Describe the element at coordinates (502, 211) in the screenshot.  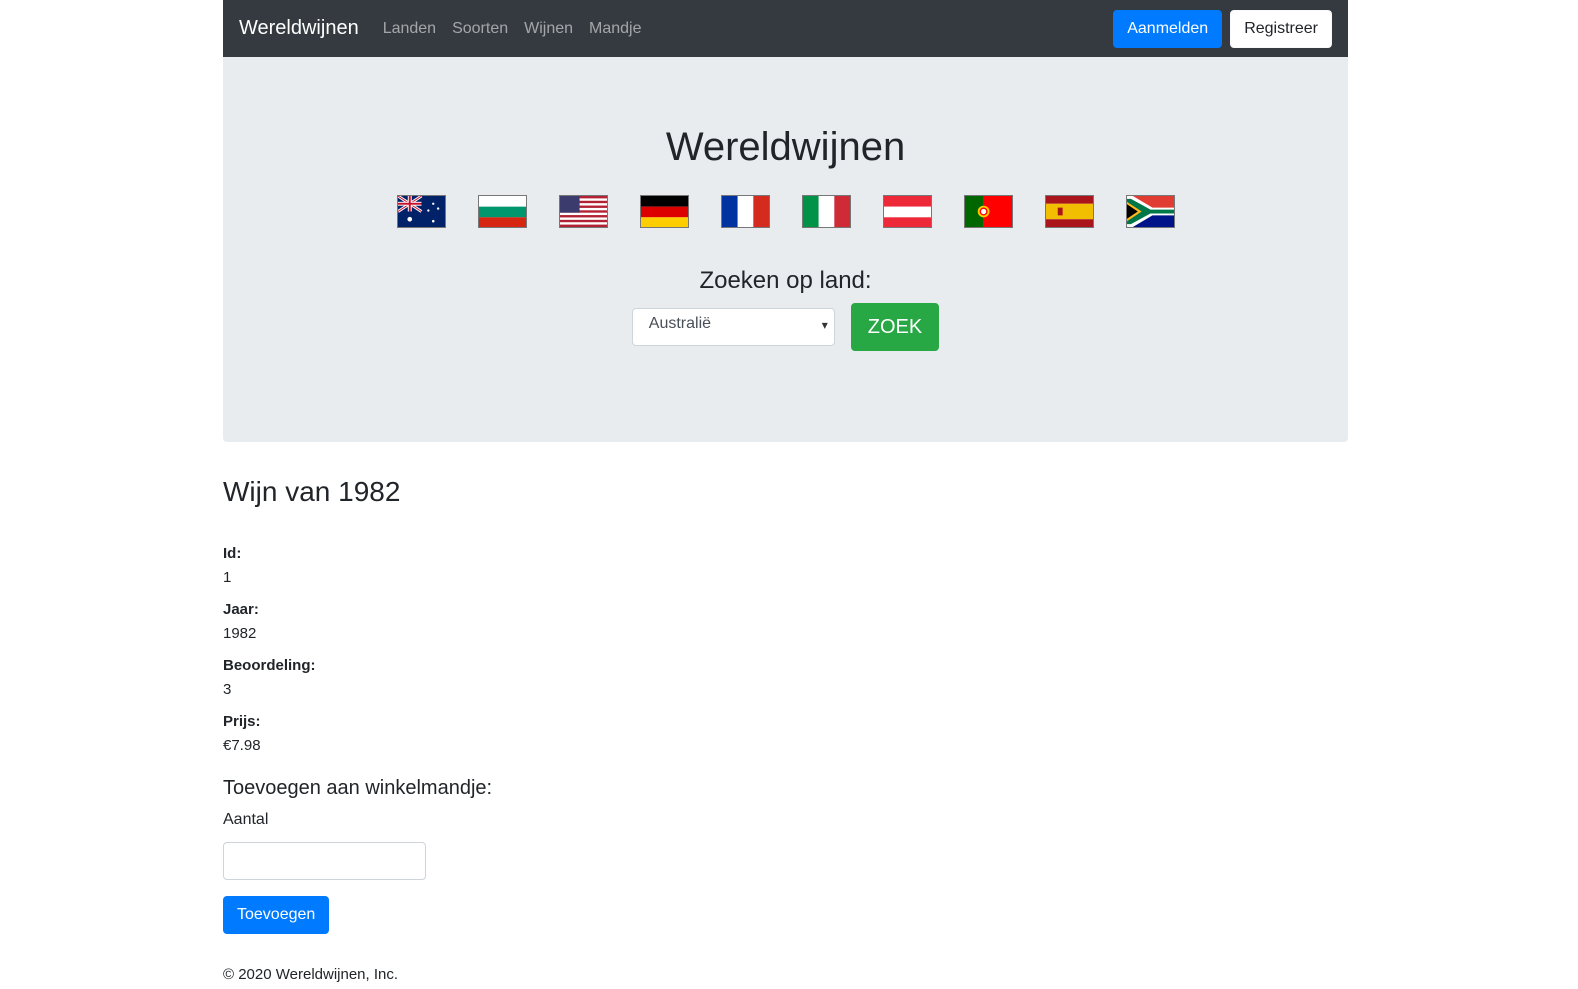
I see `bulgaria-flag-icon` at that location.